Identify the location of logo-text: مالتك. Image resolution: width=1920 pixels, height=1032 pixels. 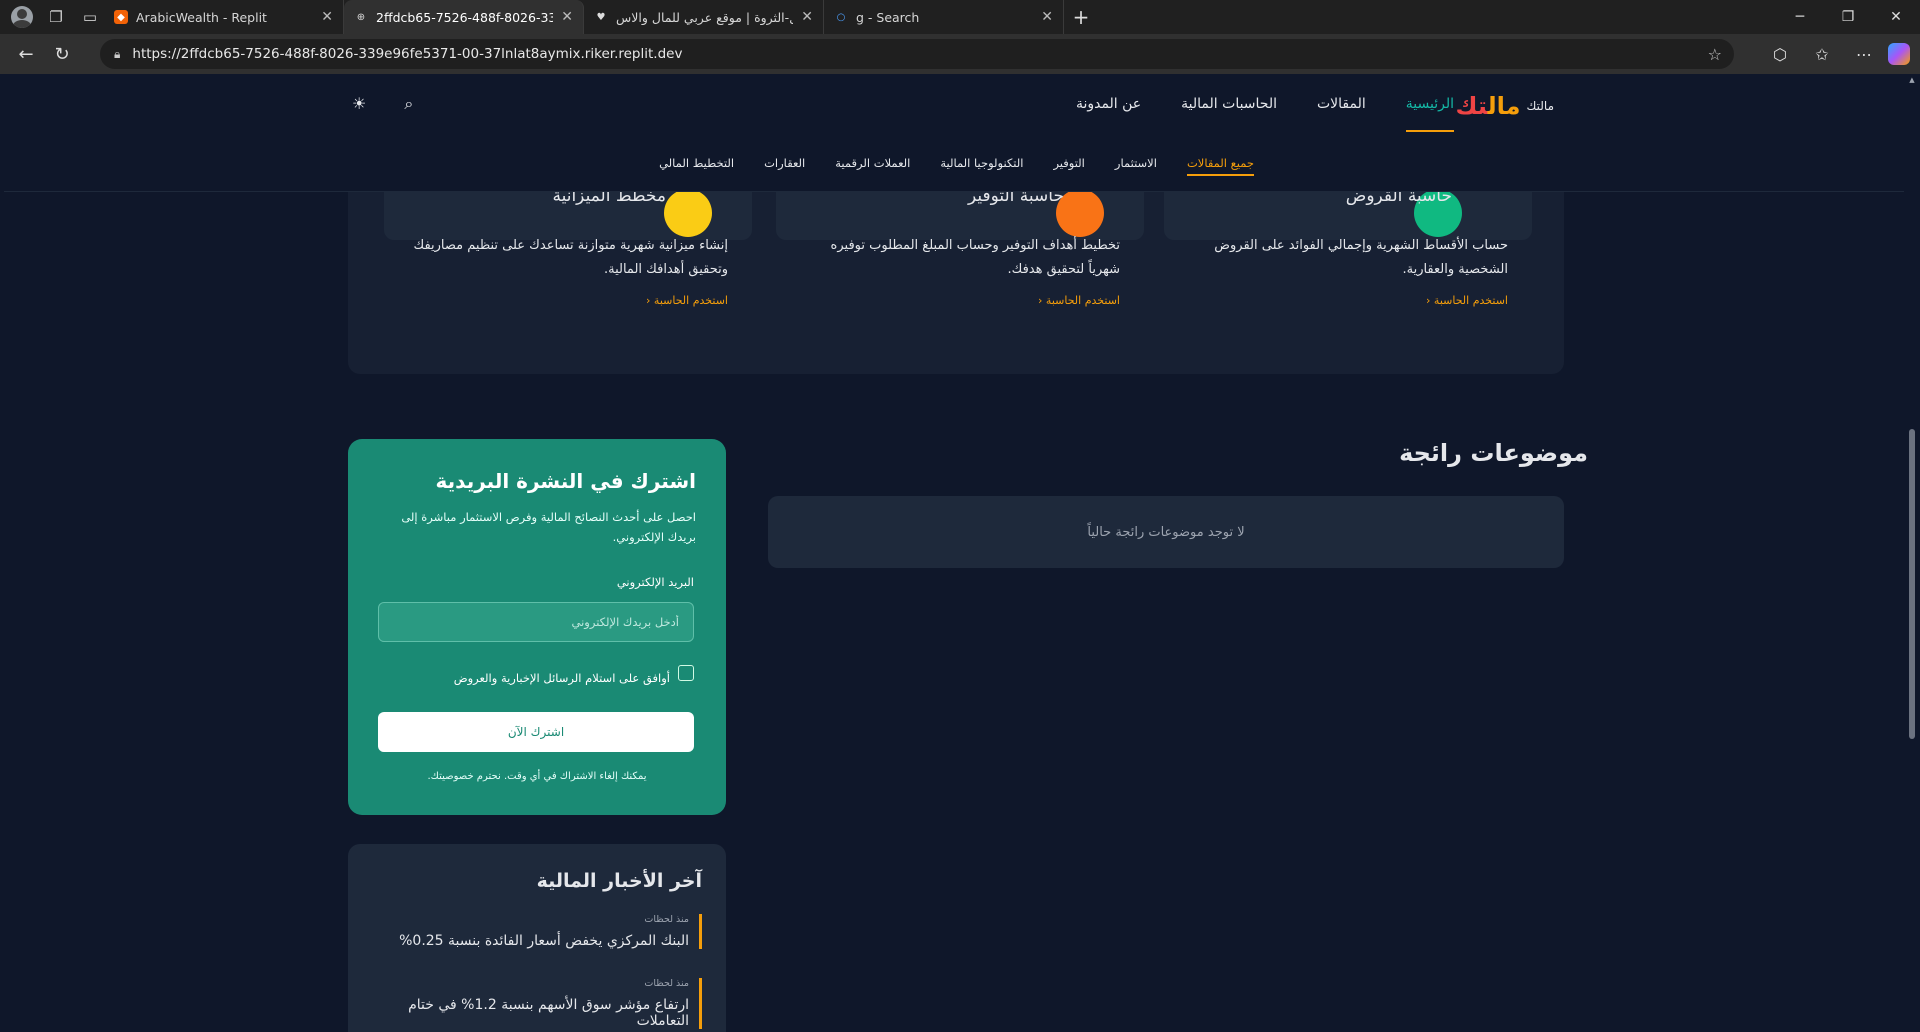
(1487, 106).